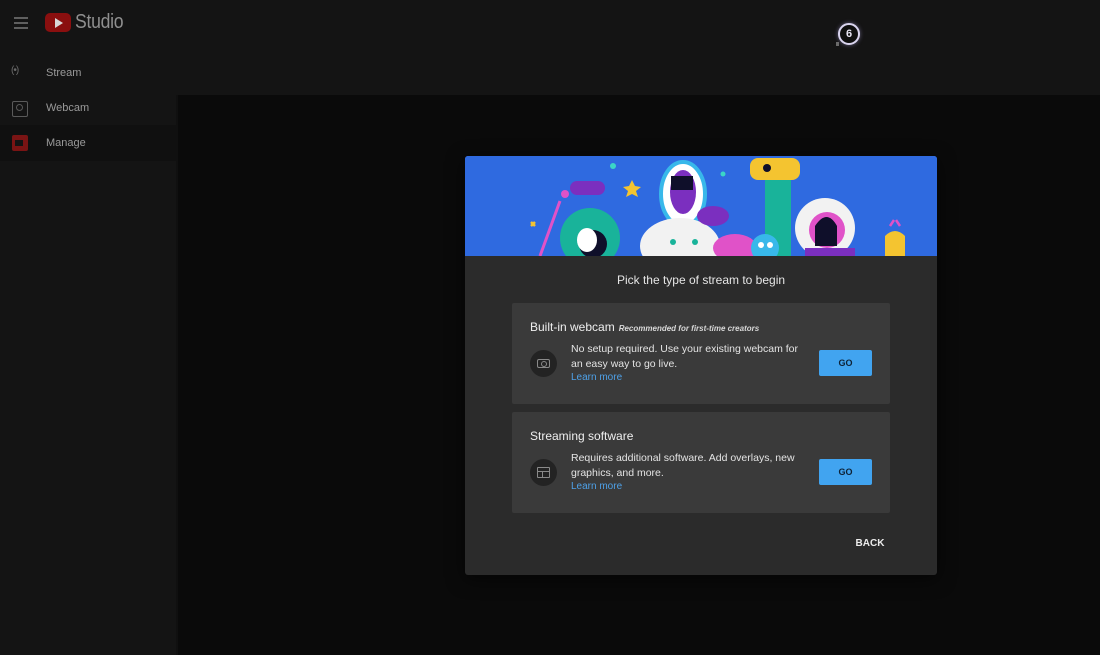  I want to click on illustration-art, so click(701, 206).